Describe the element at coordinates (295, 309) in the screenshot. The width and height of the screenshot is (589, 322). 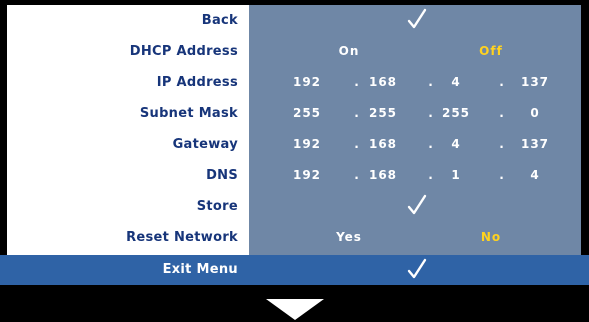
I see `down-arrow-icon` at that location.